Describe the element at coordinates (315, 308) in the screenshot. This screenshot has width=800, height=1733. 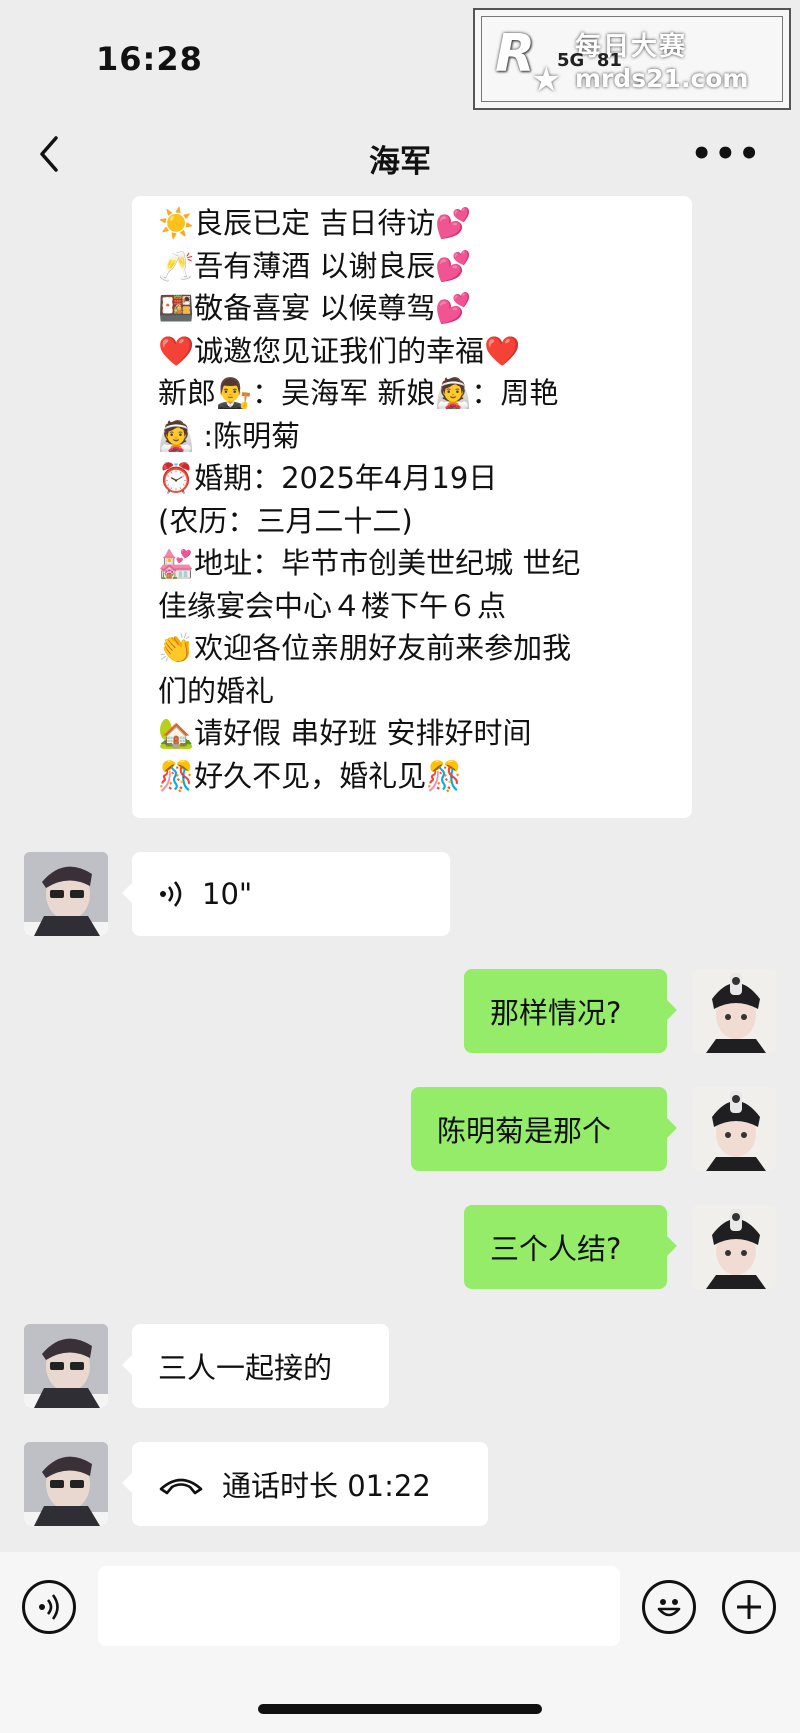
I see `invitation-line-text: 敬备喜宴 以候尊驾` at that location.